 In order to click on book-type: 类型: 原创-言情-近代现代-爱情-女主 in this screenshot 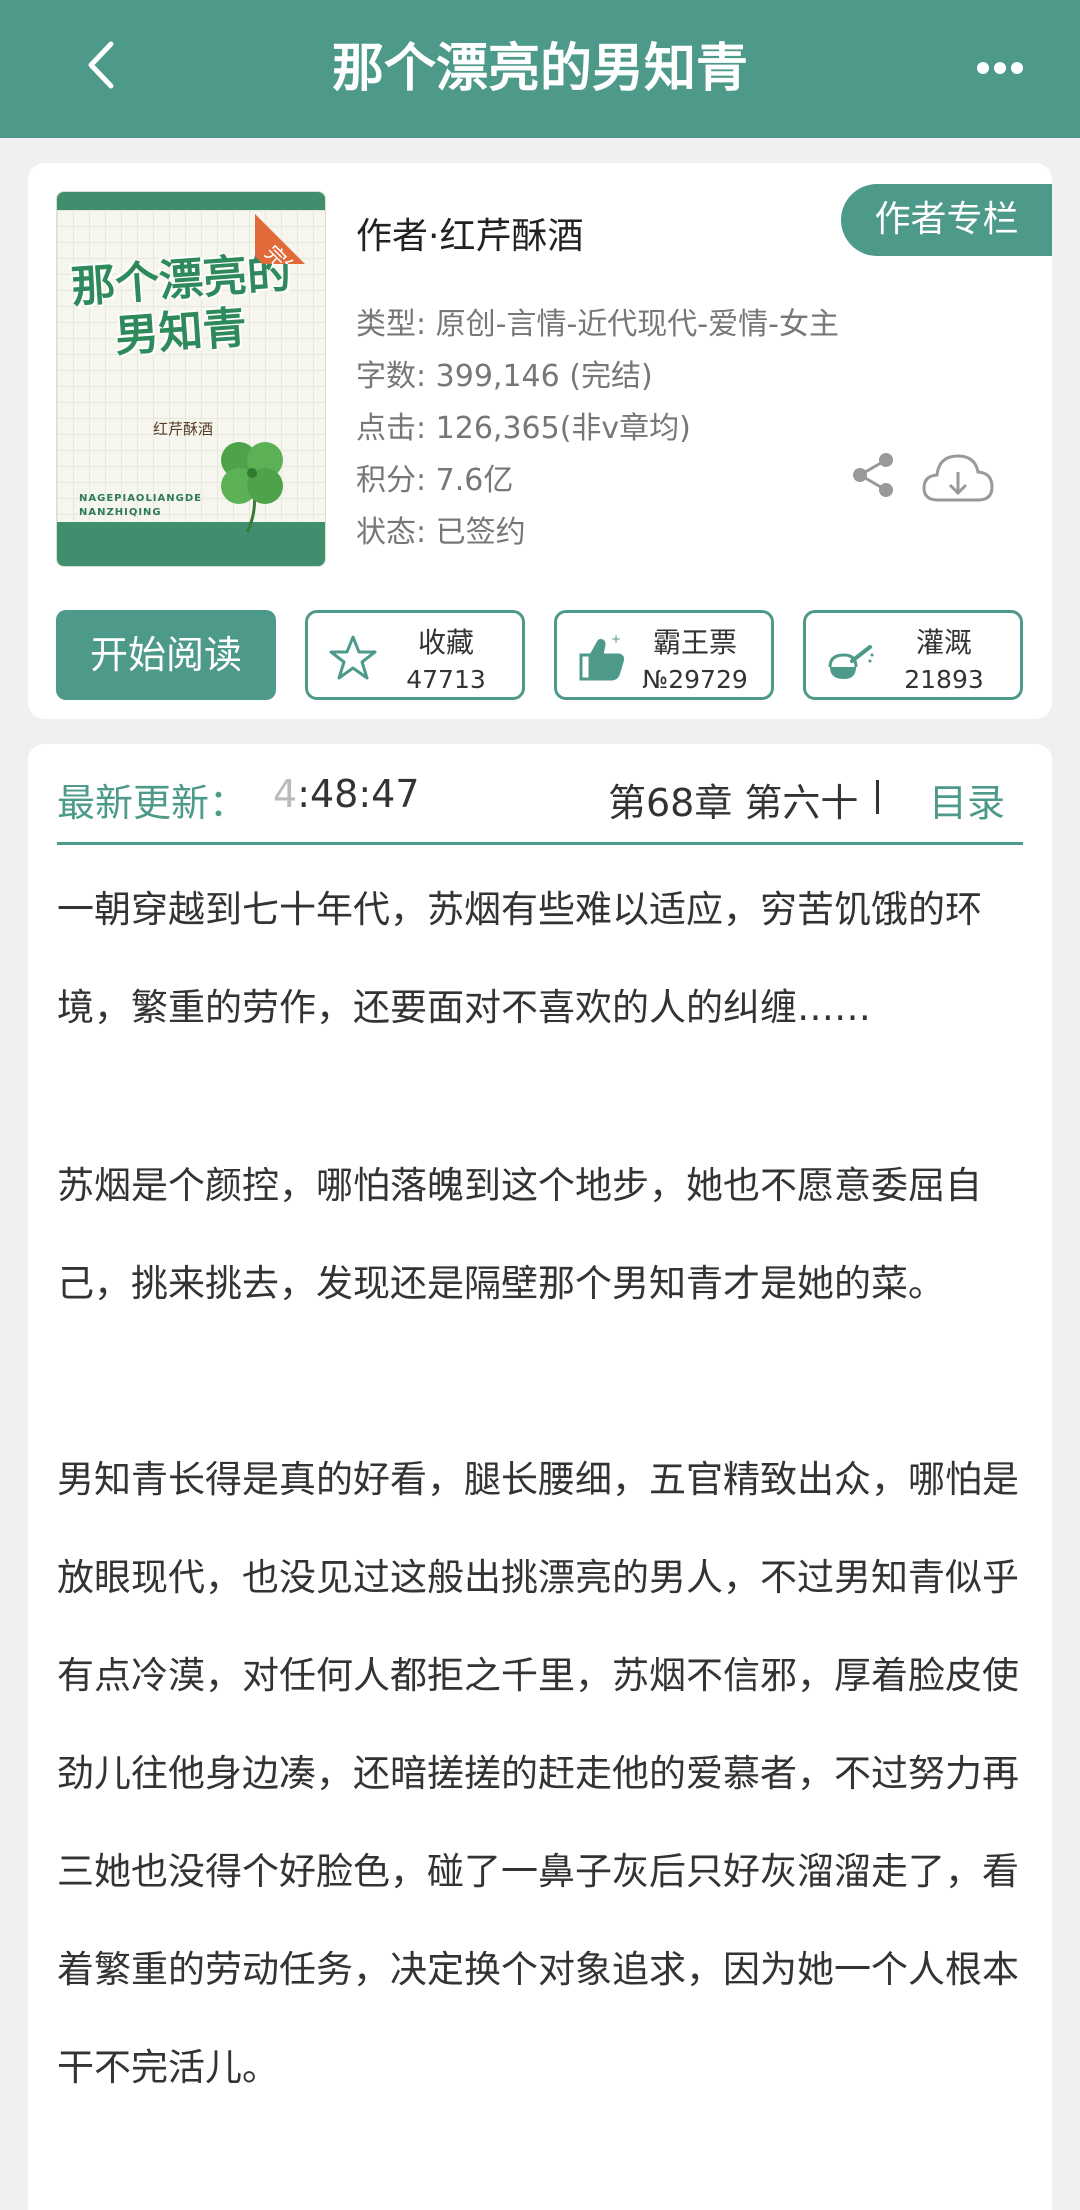, I will do `click(597, 324)`.